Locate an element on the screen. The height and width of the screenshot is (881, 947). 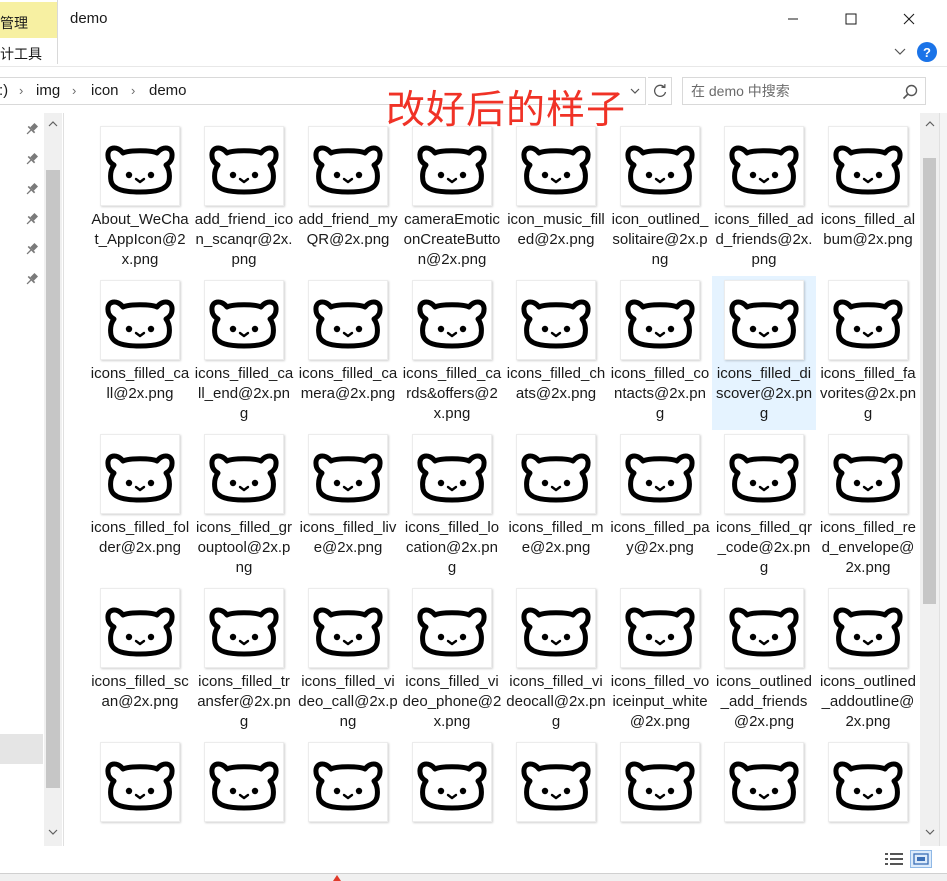
search-icon is located at coordinates (910, 92).